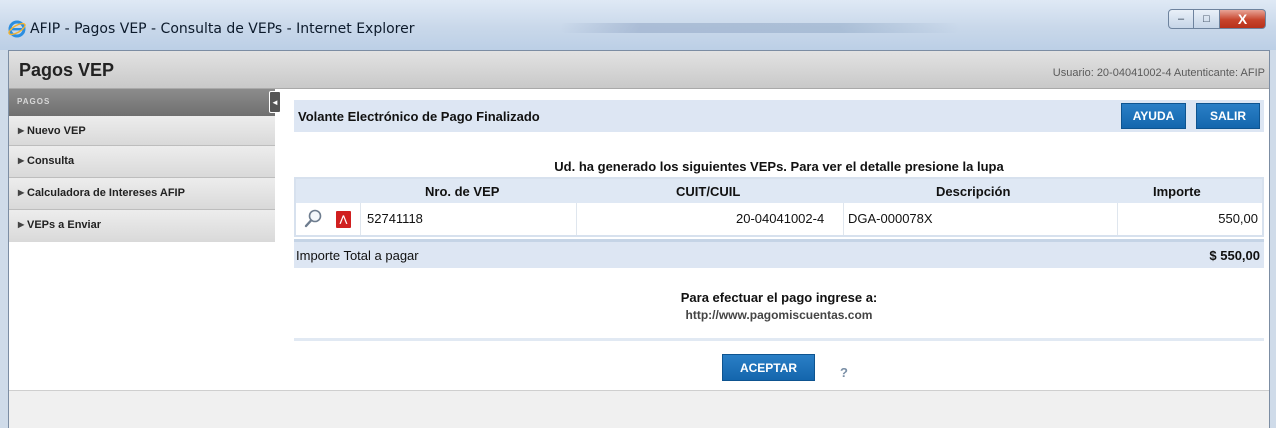 The width and height of the screenshot is (1276, 428). Describe the element at coordinates (1153, 116) in the screenshot. I see `help-button: AYUDA` at that location.